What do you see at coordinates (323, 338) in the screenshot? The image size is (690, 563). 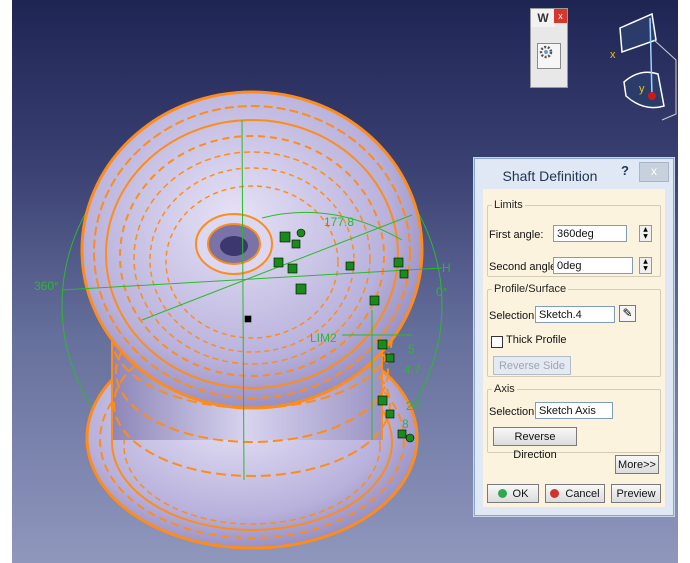 I see `label-lim2: LIM2` at bounding box center [323, 338].